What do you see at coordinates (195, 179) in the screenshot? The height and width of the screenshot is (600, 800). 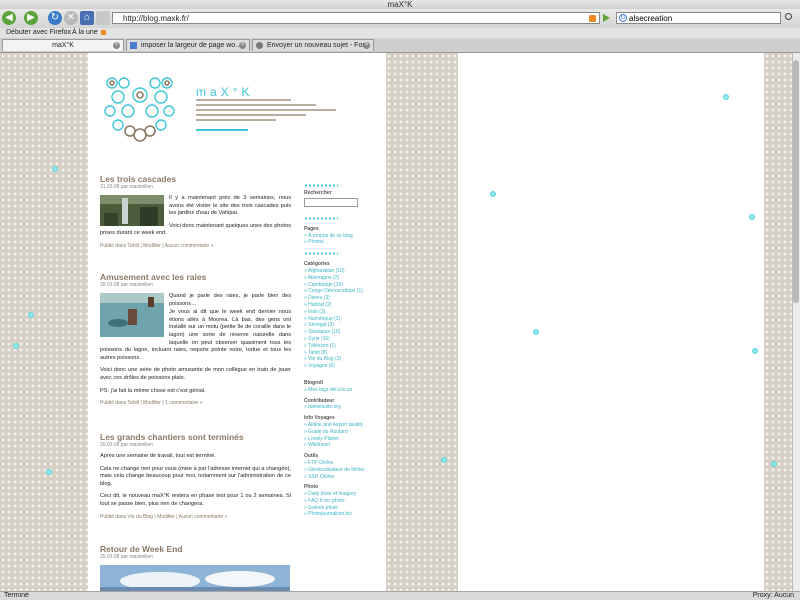 I see `post-title: Les trois cascades` at bounding box center [195, 179].